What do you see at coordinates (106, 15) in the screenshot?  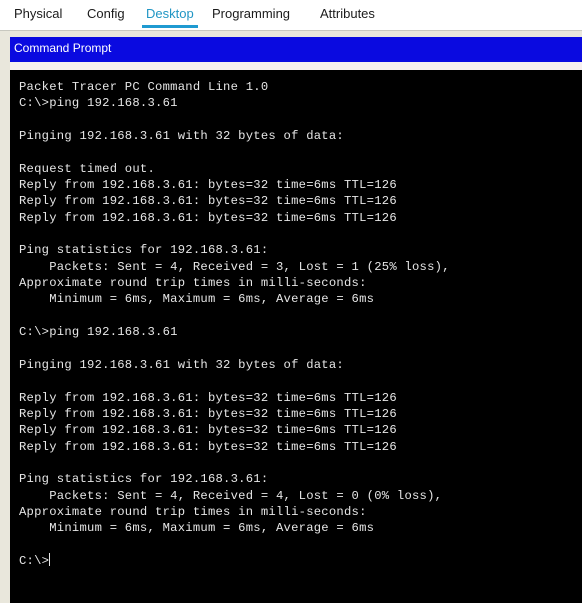 I see `tab-config: Config` at bounding box center [106, 15].